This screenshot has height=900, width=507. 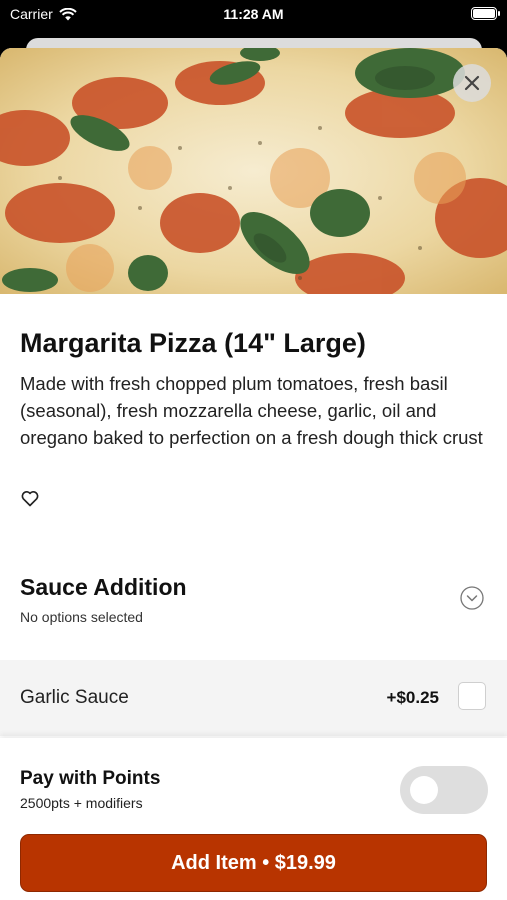 I want to click on chevron-down-icon, so click(x=472, y=598).